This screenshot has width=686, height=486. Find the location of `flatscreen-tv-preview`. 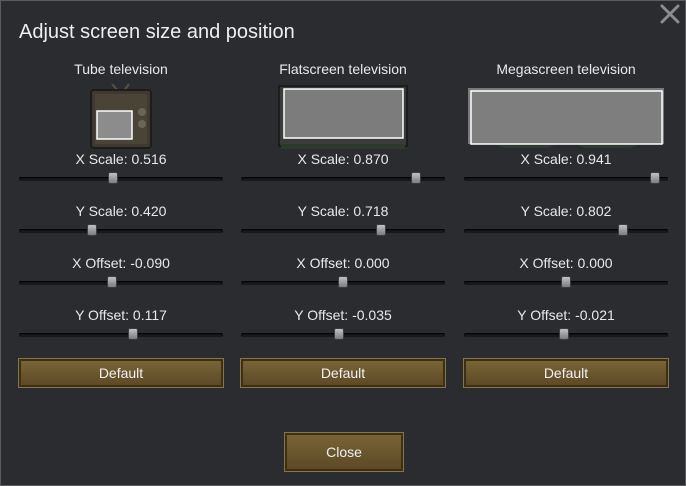

flatscreen-tv-preview is located at coordinates (343, 116).